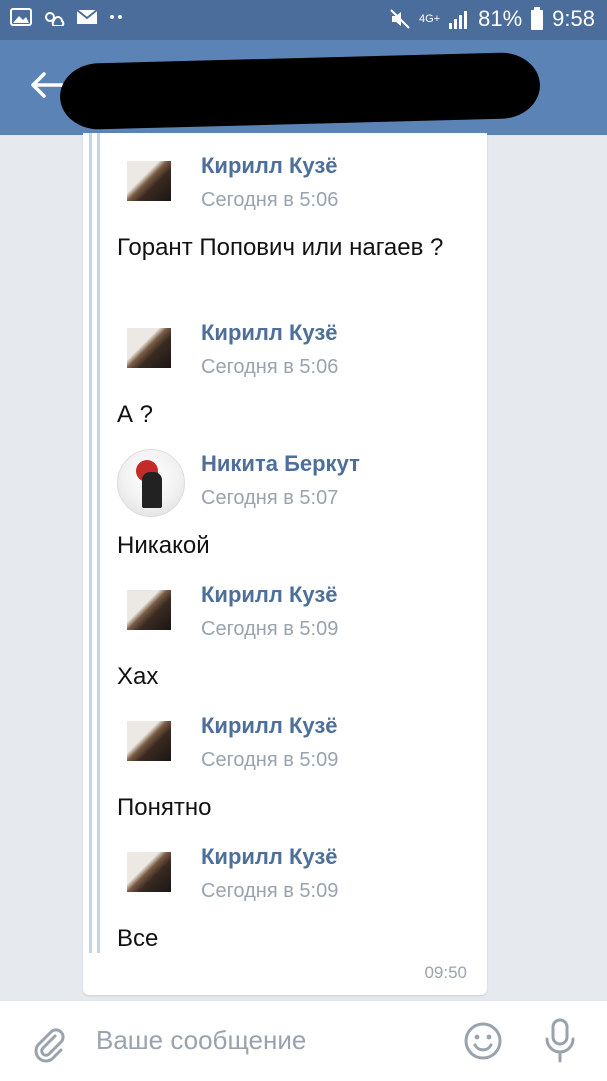 This screenshot has height=1081, width=607. Describe the element at coordinates (270, 498) in the screenshot. I see `message-time: Сегодня в 5:07` at that location.